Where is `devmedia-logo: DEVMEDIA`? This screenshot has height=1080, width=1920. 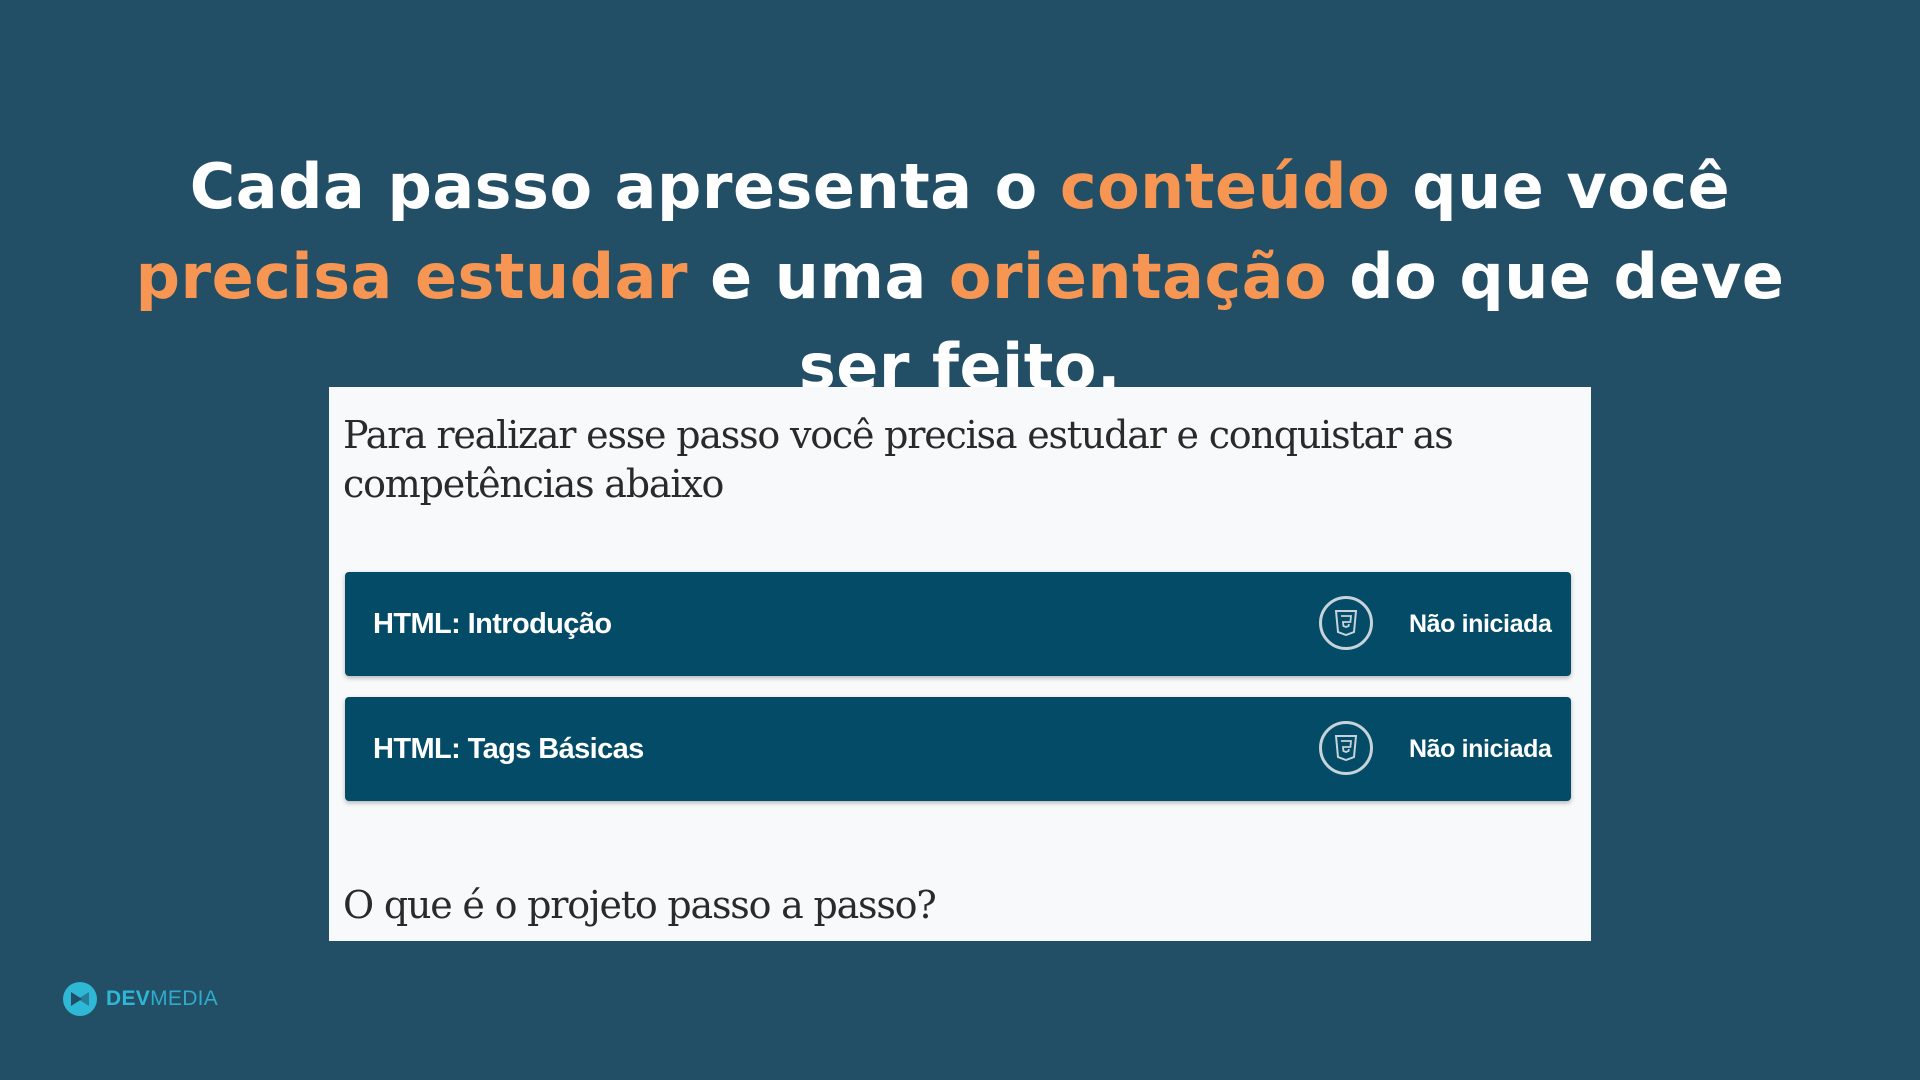
devmedia-logo: DEVMEDIA is located at coordinates (140, 999).